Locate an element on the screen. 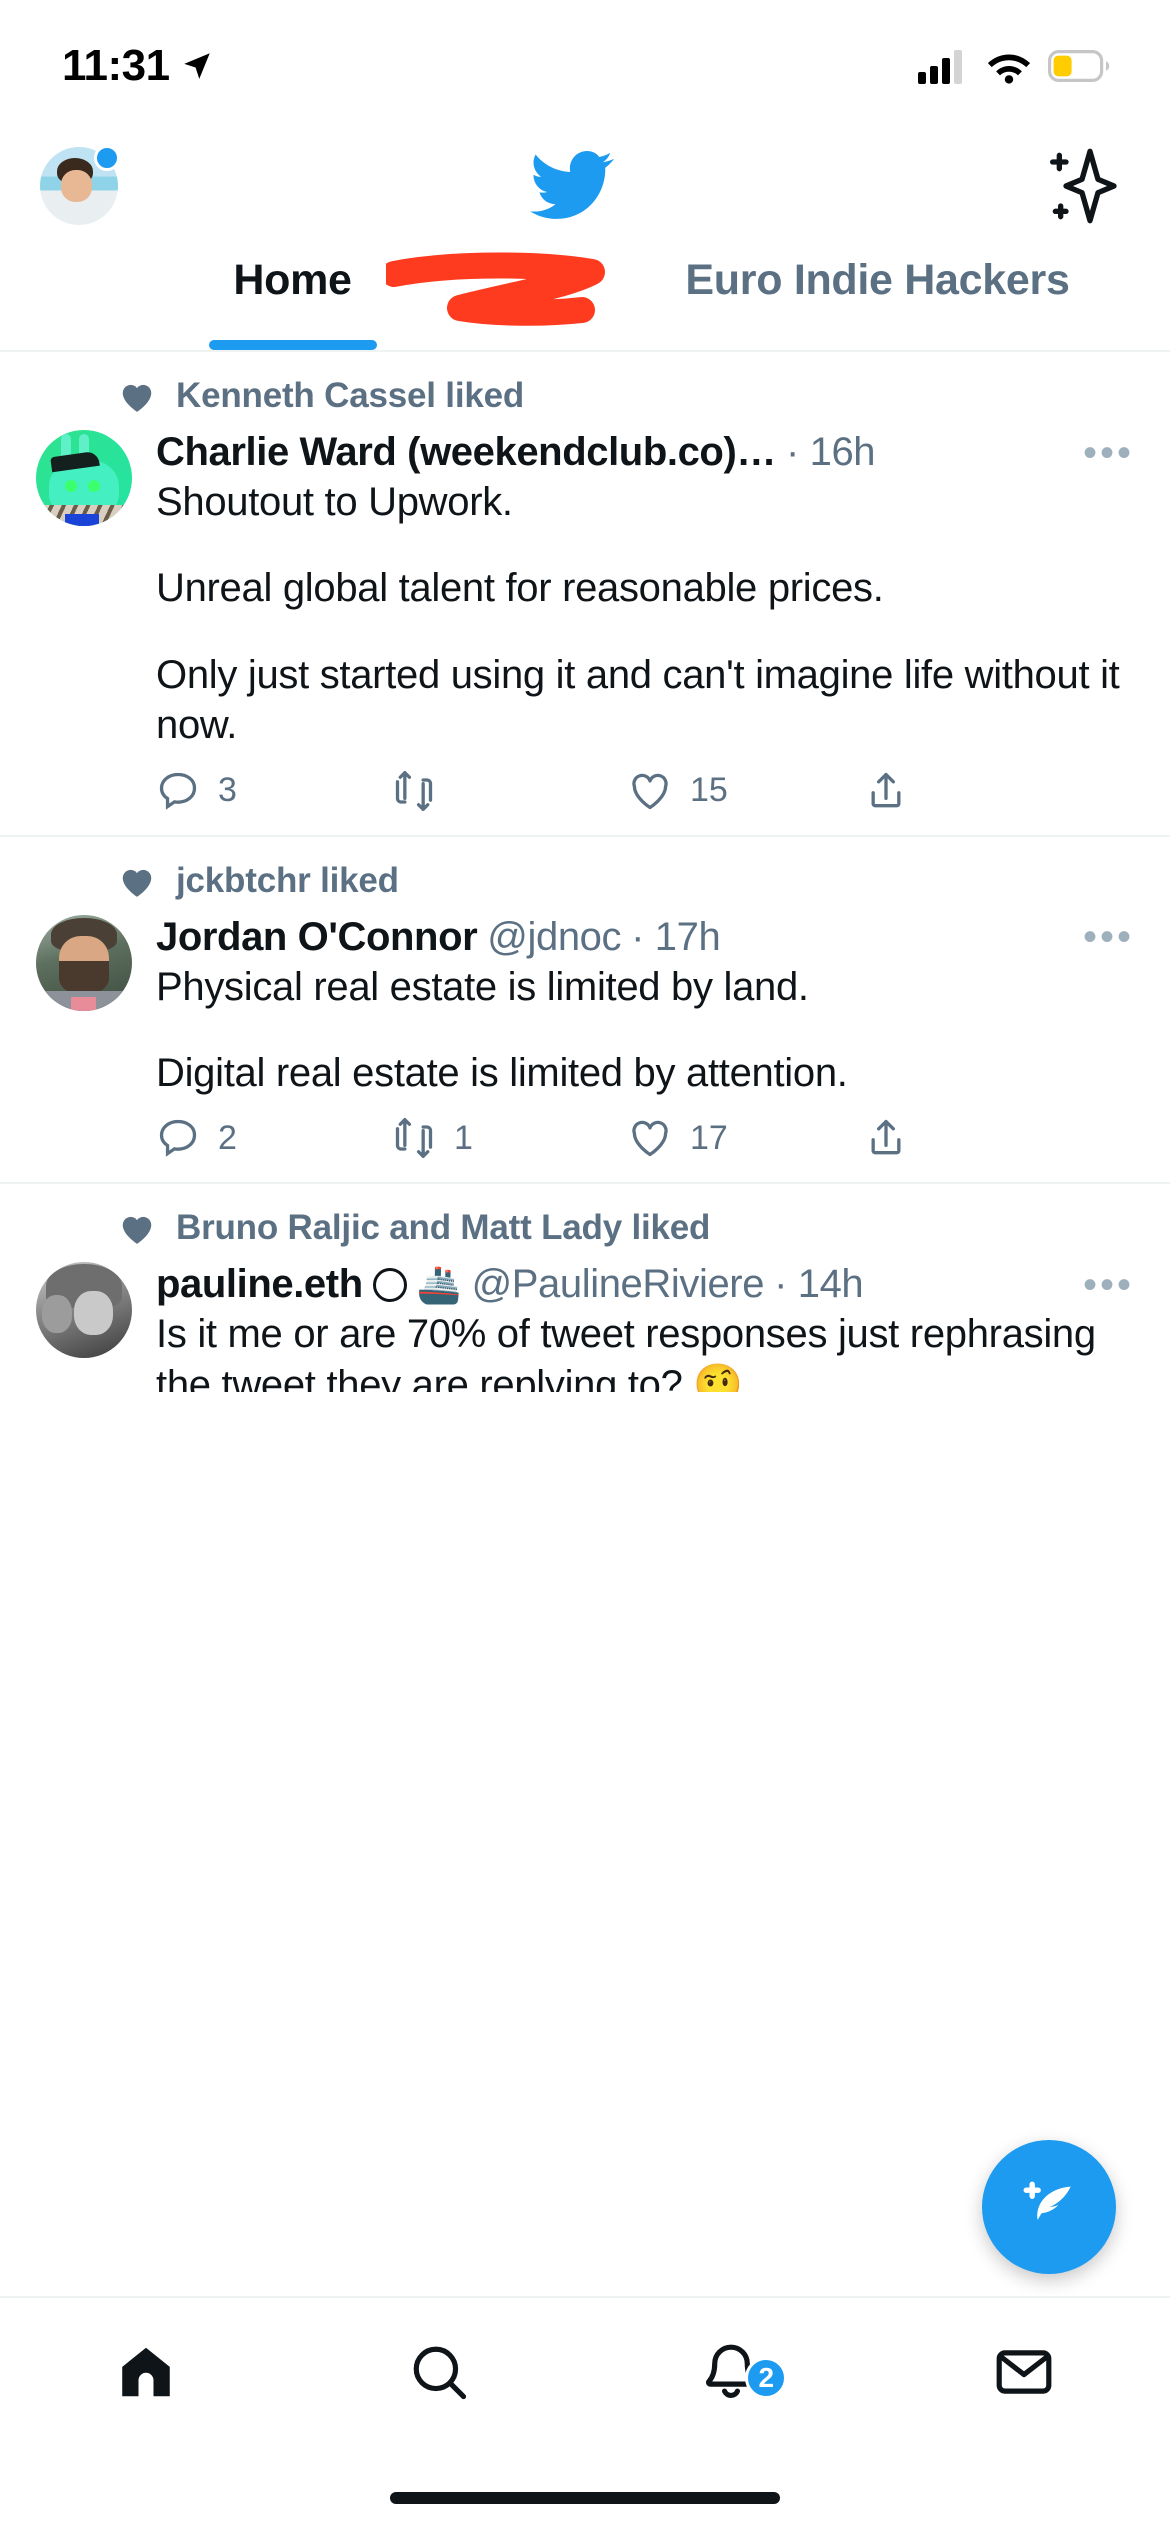 Image resolution: width=1170 pixels, height=2532 pixels. tweet-actions: 2 1 17 is located at coordinates (645, 1149).